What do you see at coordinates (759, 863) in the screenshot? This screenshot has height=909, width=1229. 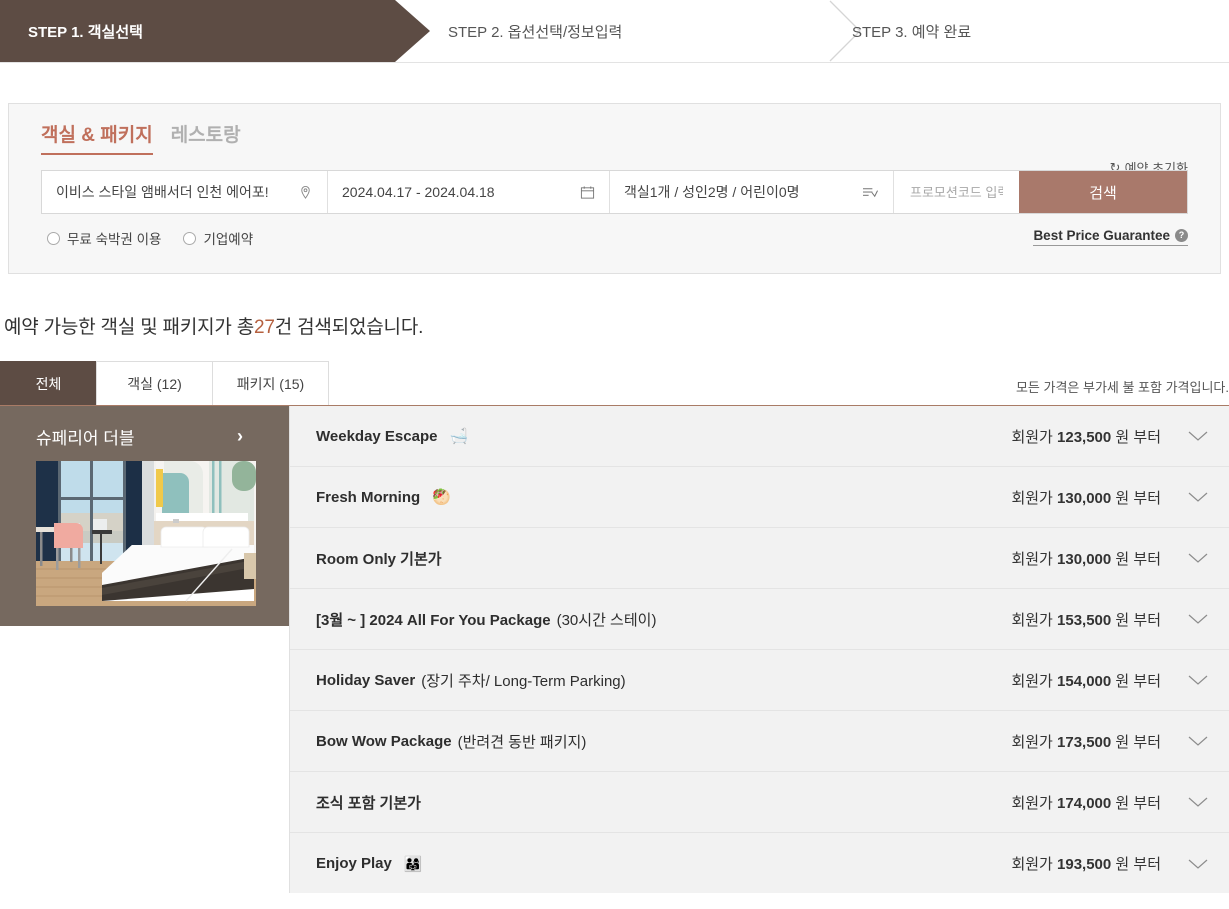 I see `table-row: Enjoy Play 👨‍👩‍👧 회원가 193,500 원 부터` at bounding box center [759, 863].